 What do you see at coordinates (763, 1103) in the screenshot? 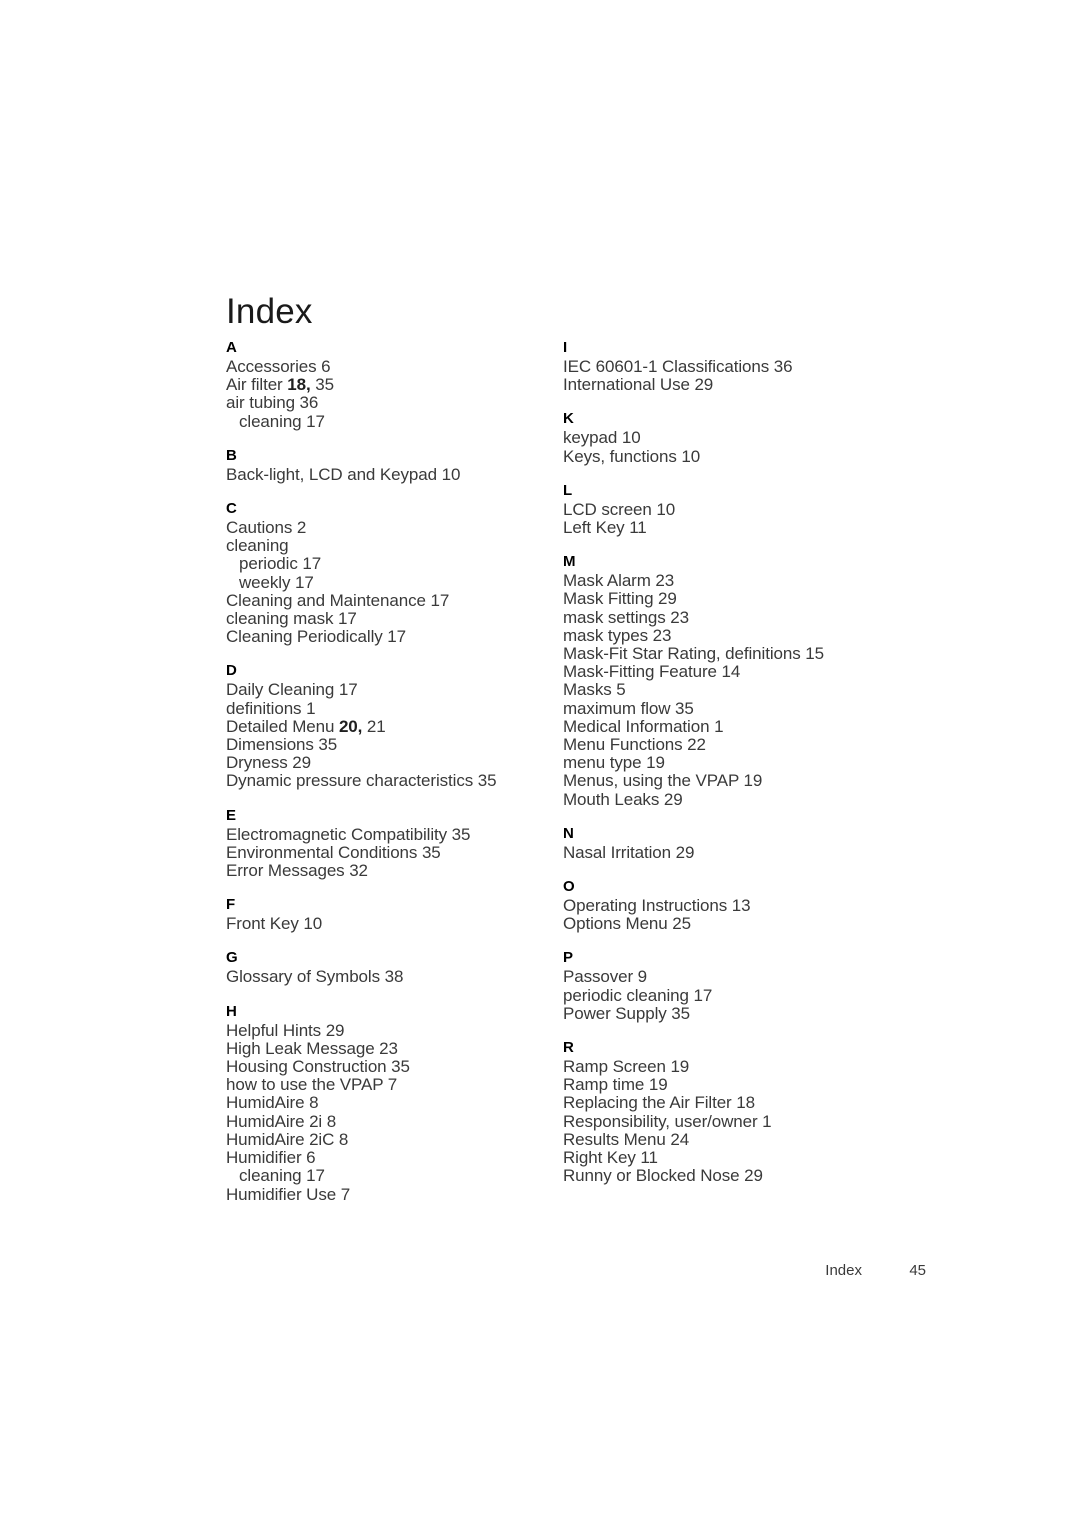
I see `index-entry: Replacing the Air Filter 18` at bounding box center [763, 1103].